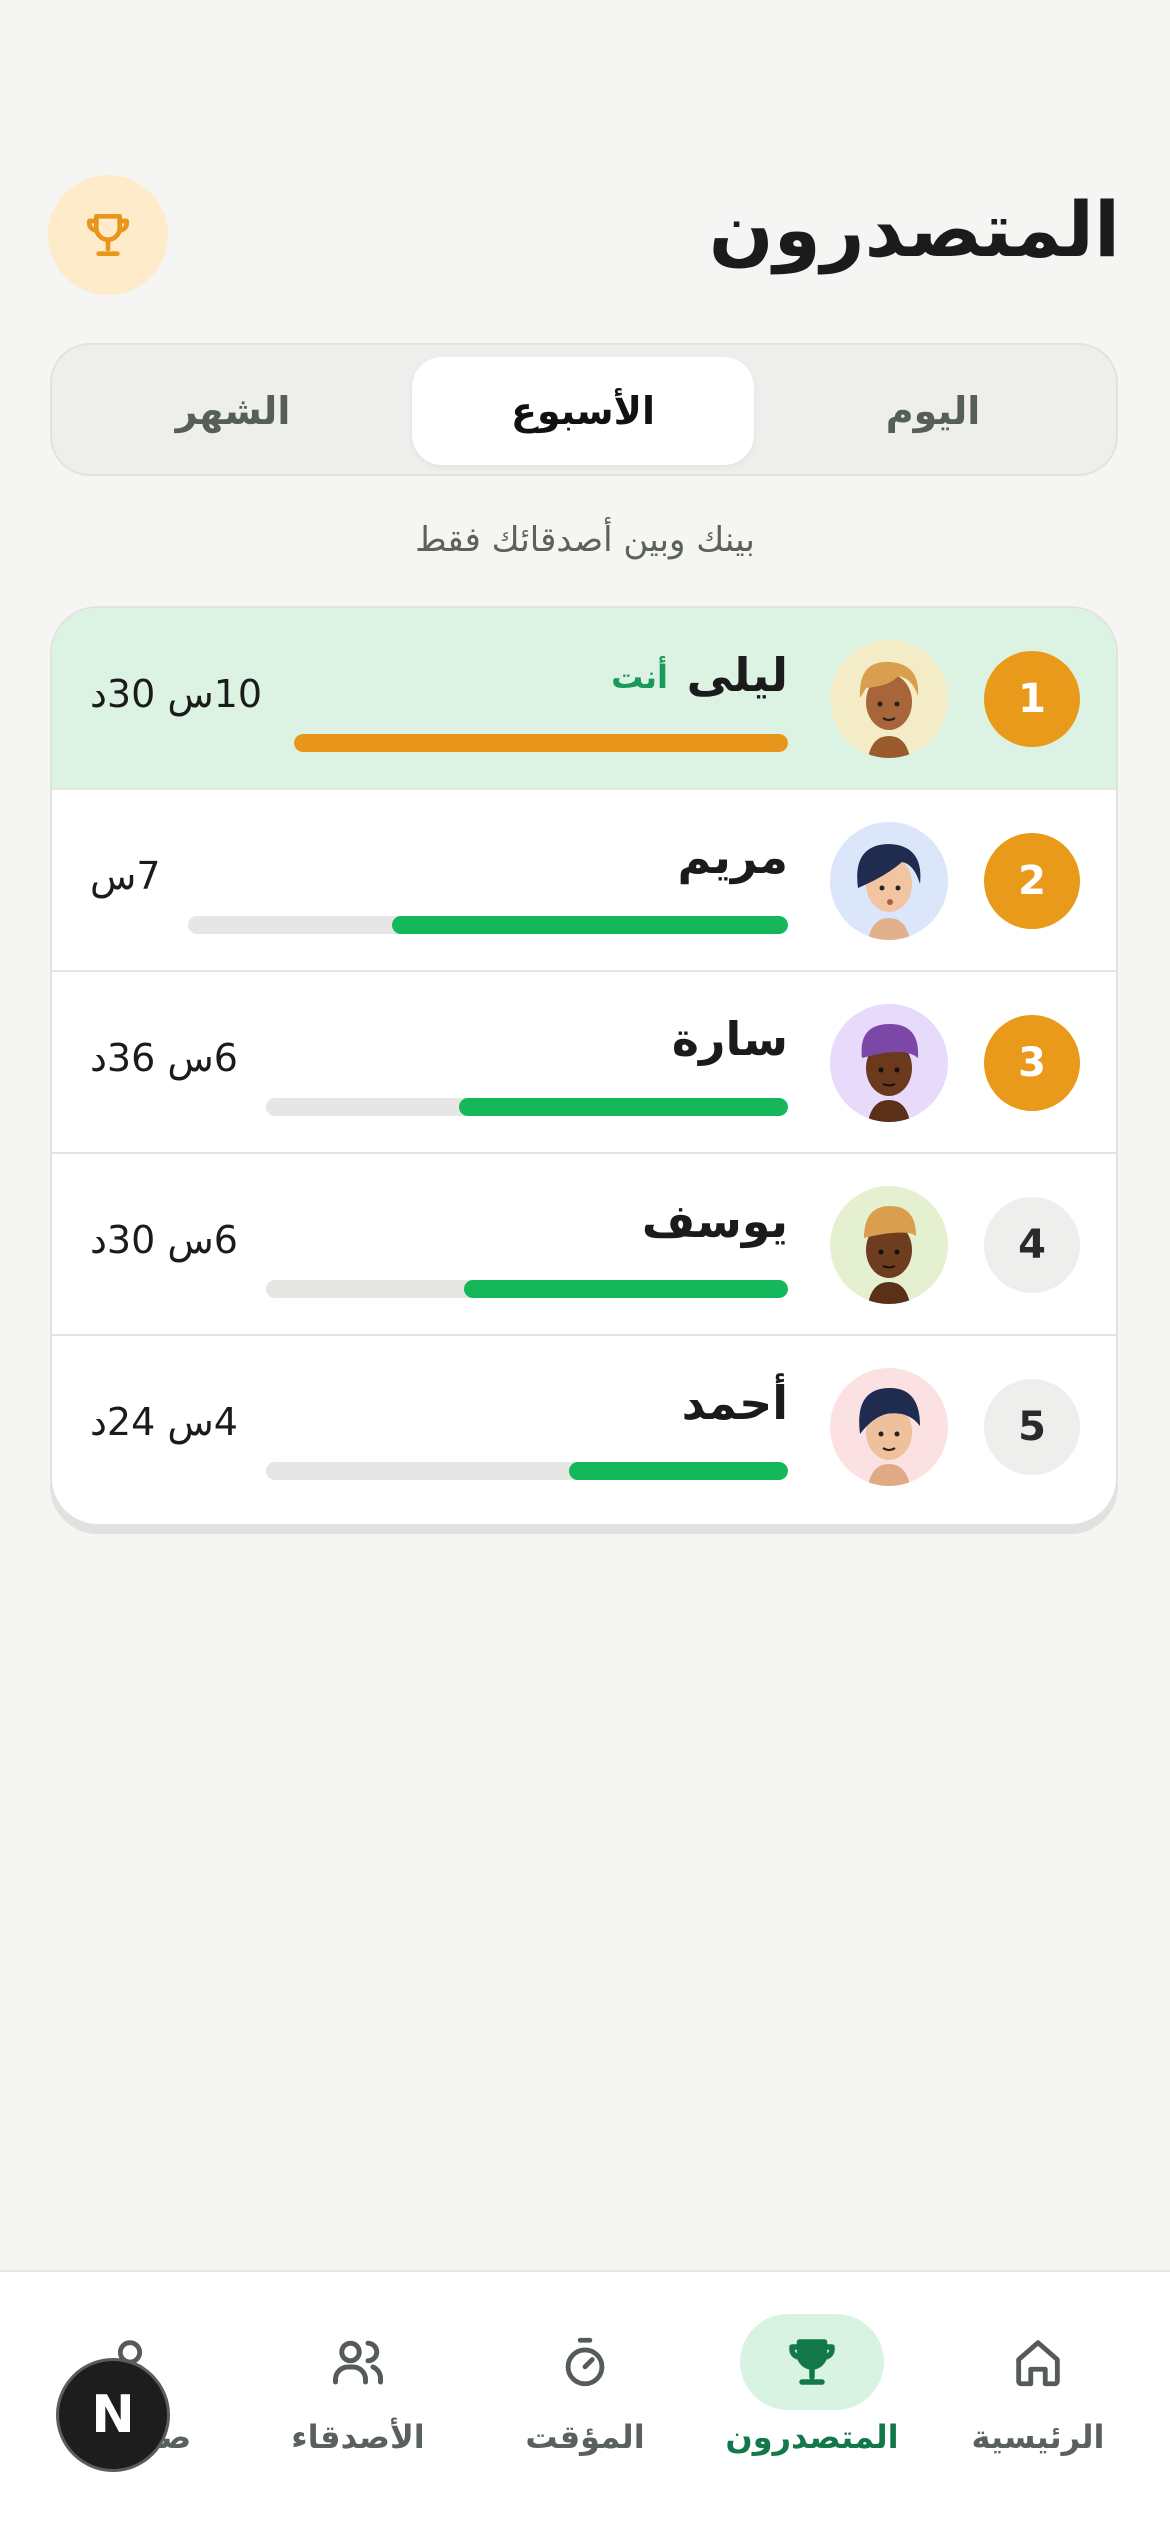 The image size is (1170, 2534). What do you see at coordinates (1038, 2389) in the screenshot?
I see `nav-home: الرئيسية` at bounding box center [1038, 2389].